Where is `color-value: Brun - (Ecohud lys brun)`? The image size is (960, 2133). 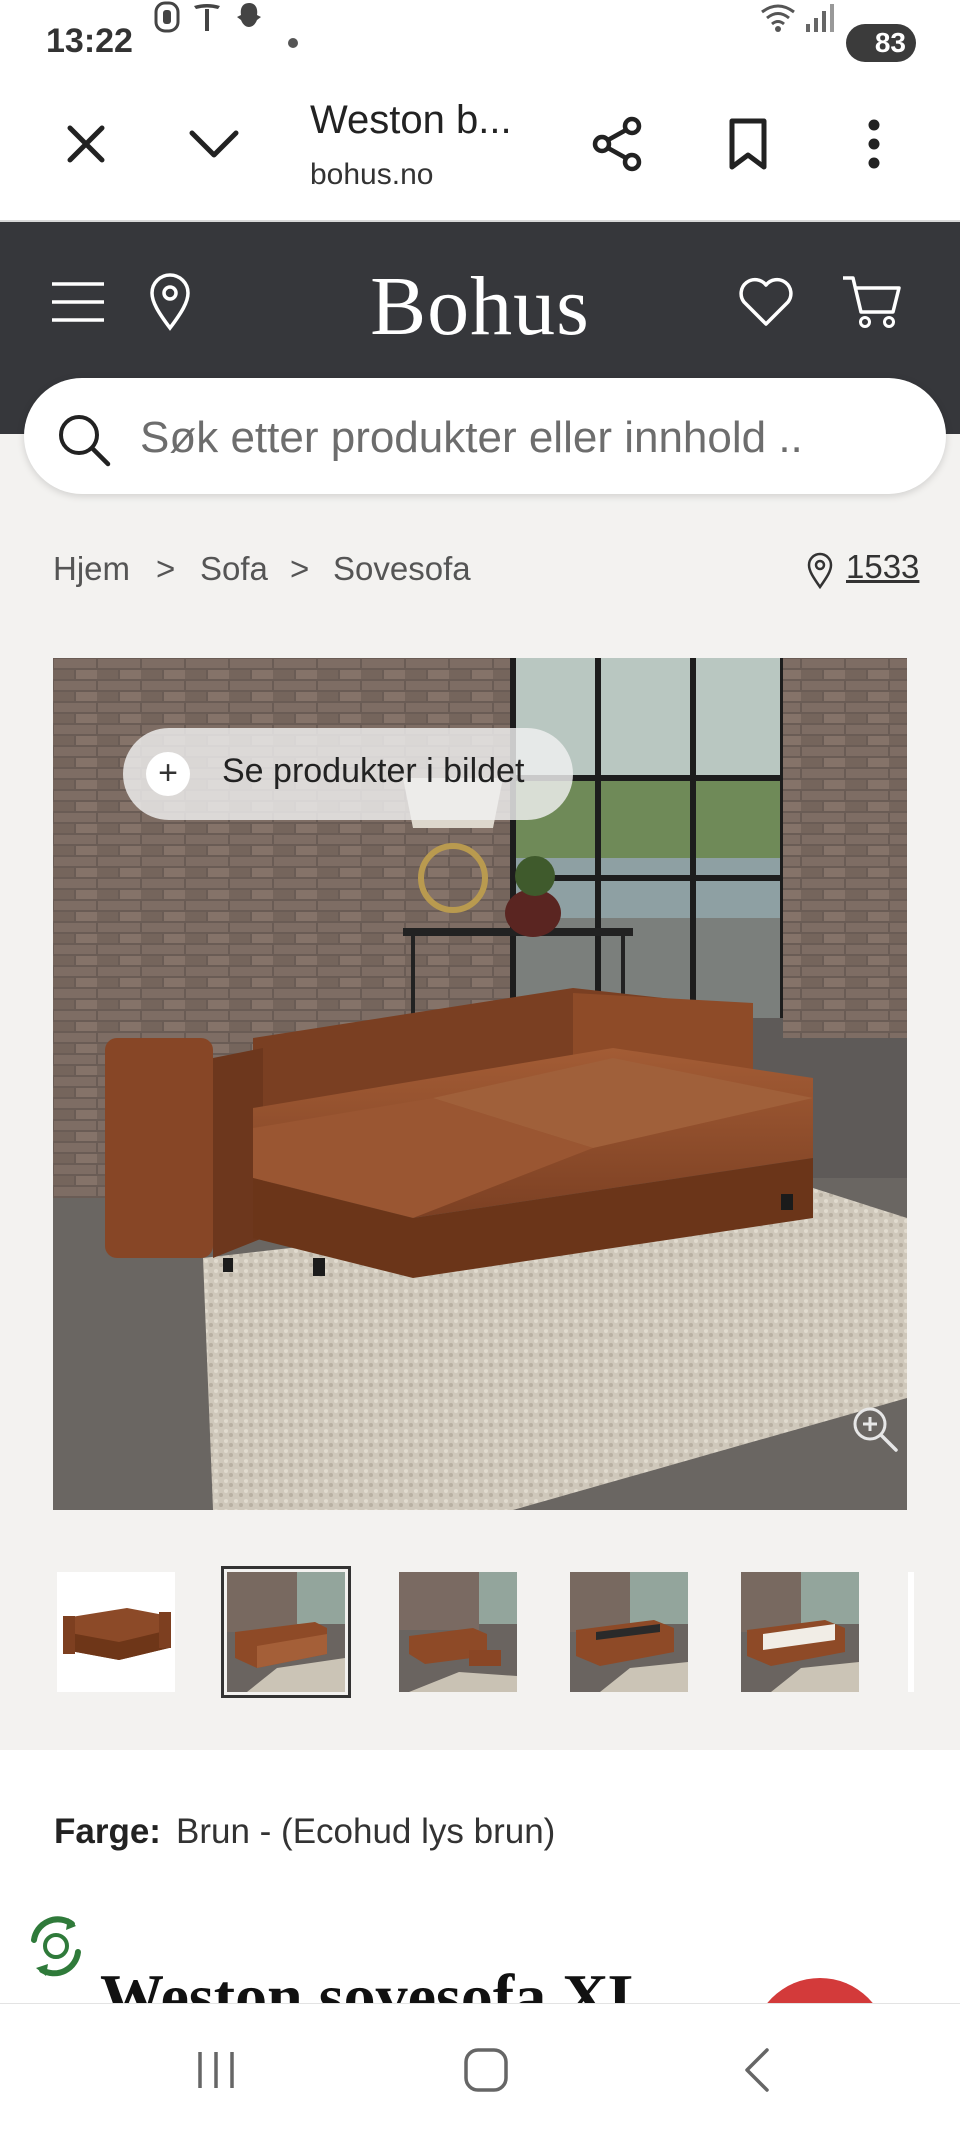
color-value: Brun - (Ecohud lys brun) is located at coordinates (366, 1831).